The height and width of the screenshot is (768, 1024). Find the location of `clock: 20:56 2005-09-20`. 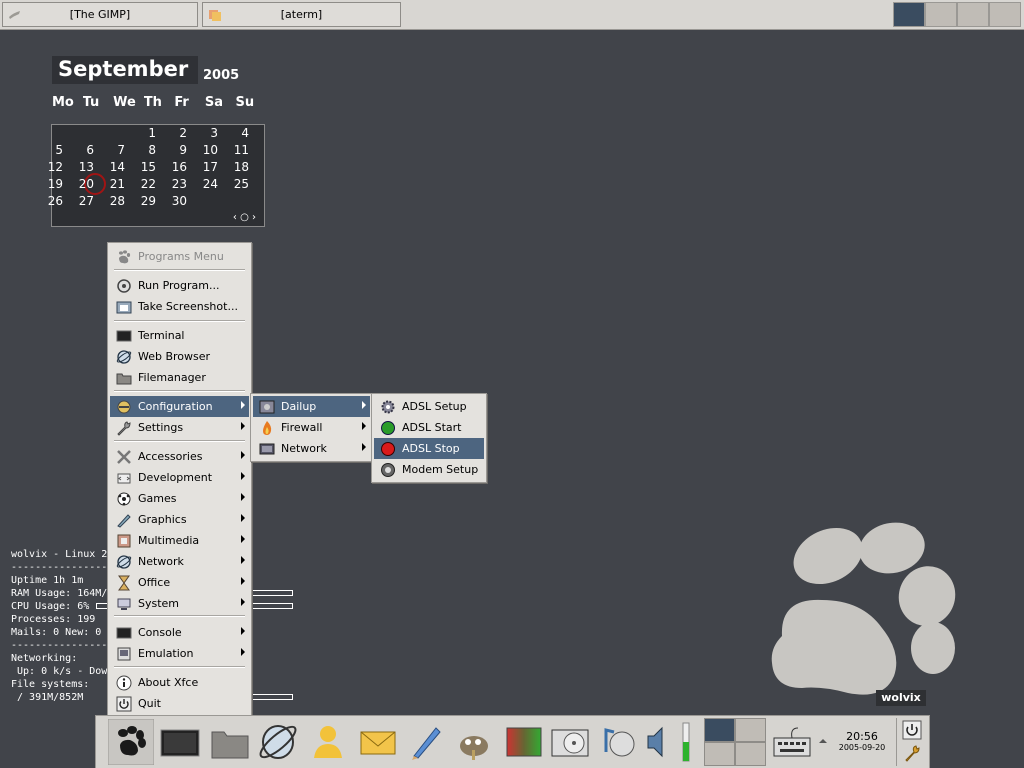

clock: 20:56 2005-09-20 is located at coordinates (862, 741).